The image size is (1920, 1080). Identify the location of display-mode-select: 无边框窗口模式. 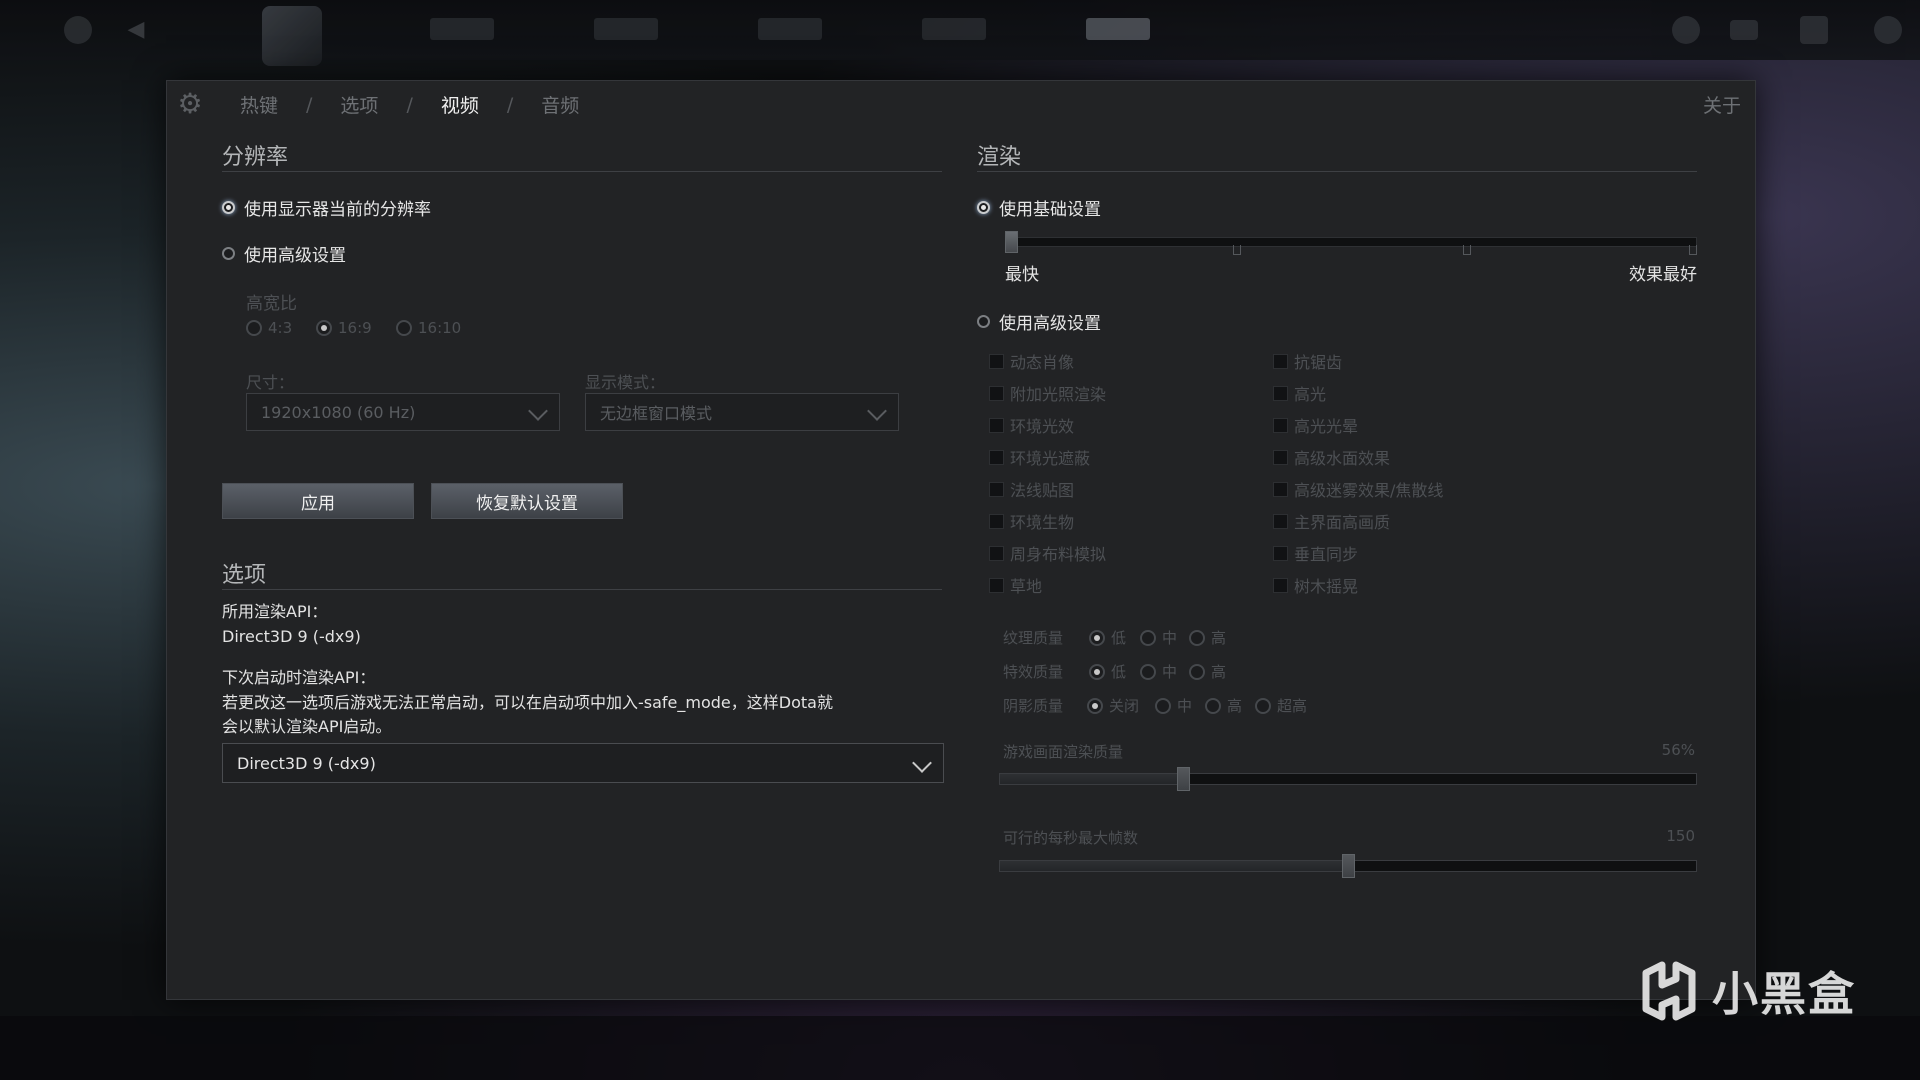
(742, 412).